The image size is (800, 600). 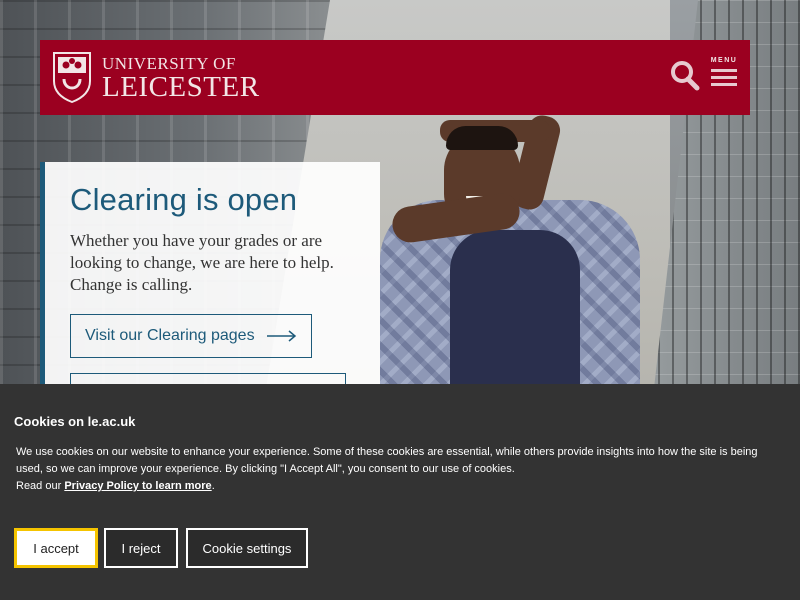 I want to click on visit-clearing-button: Visit our Clearing pages, so click(x=191, y=336).